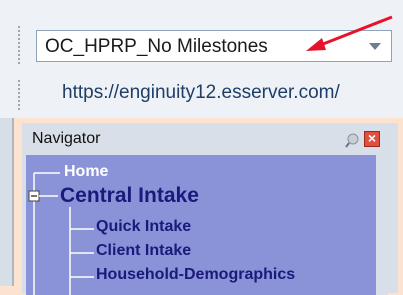  I want to click on tree-item-client-intake: Client Intake, so click(143, 251).